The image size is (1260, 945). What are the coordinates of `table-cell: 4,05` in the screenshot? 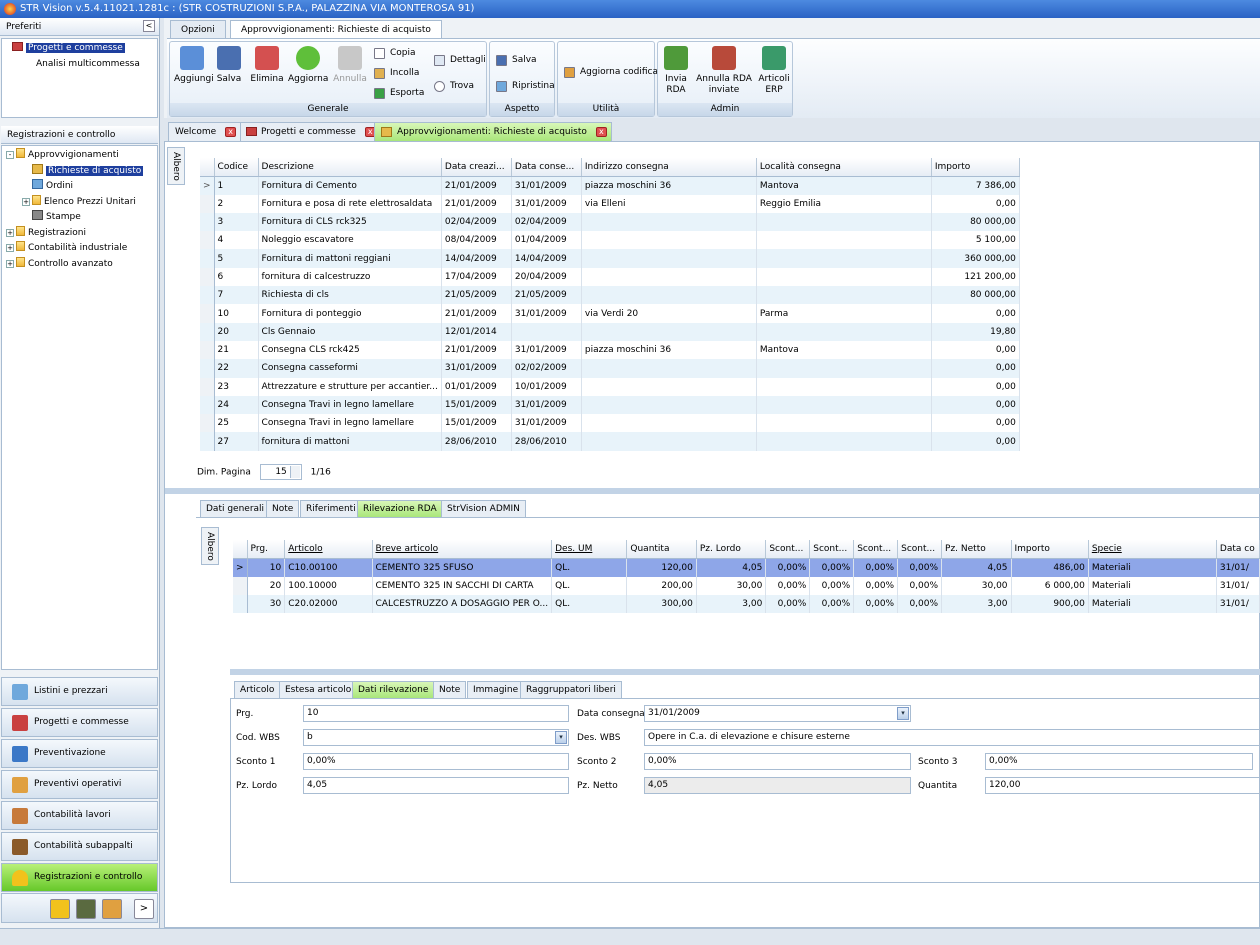 It's located at (976, 567).